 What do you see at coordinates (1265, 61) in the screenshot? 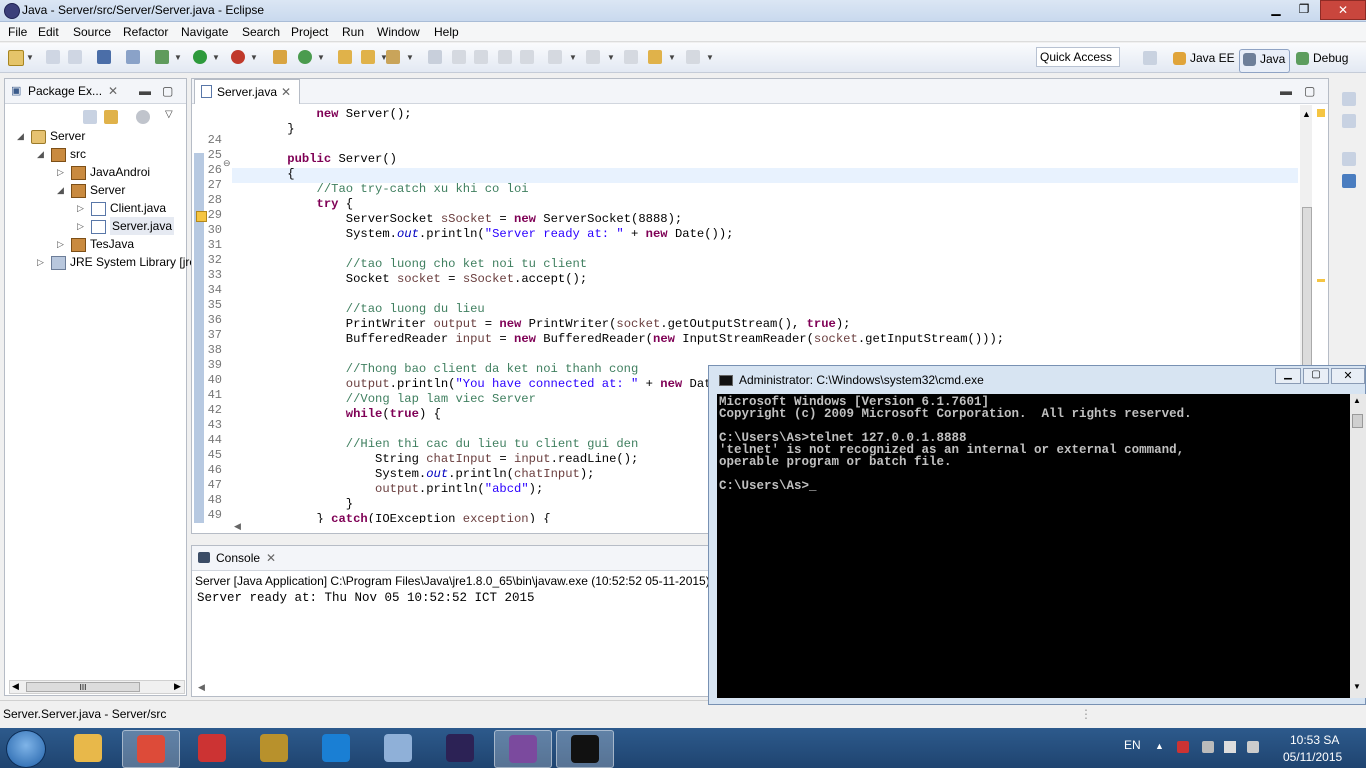
I see `perspective-java: Java` at bounding box center [1265, 61].